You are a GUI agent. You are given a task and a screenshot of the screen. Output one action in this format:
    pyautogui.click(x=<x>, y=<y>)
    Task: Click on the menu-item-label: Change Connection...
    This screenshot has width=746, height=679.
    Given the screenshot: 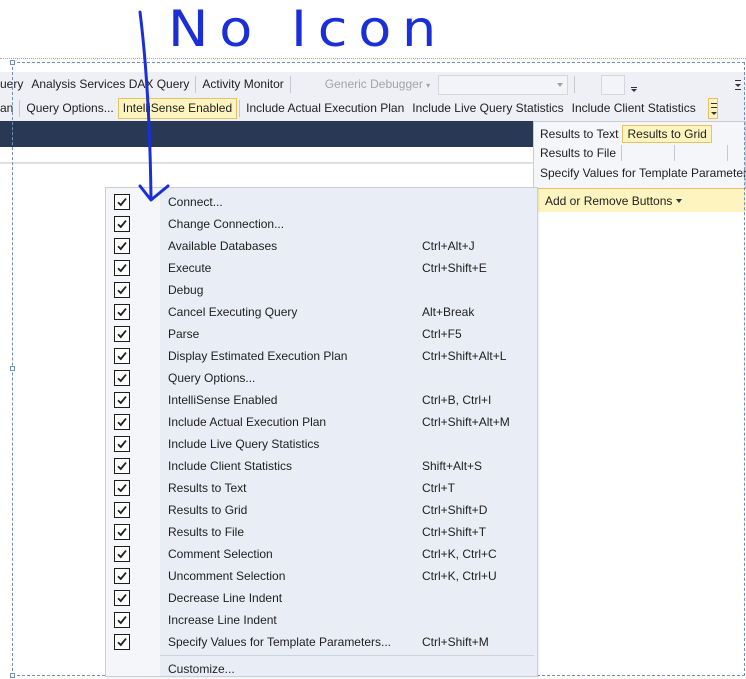 What is the action you would take?
    pyautogui.click(x=226, y=224)
    